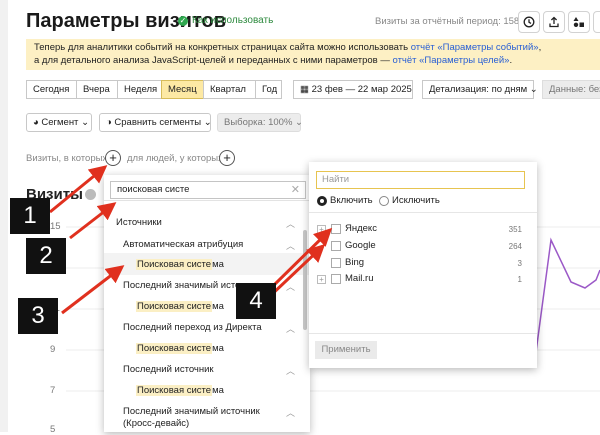 Image resolution: width=600 pixels, height=435 pixels. What do you see at coordinates (30, 216) in the screenshot?
I see `annotation-marker-1: 1` at bounding box center [30, 216].